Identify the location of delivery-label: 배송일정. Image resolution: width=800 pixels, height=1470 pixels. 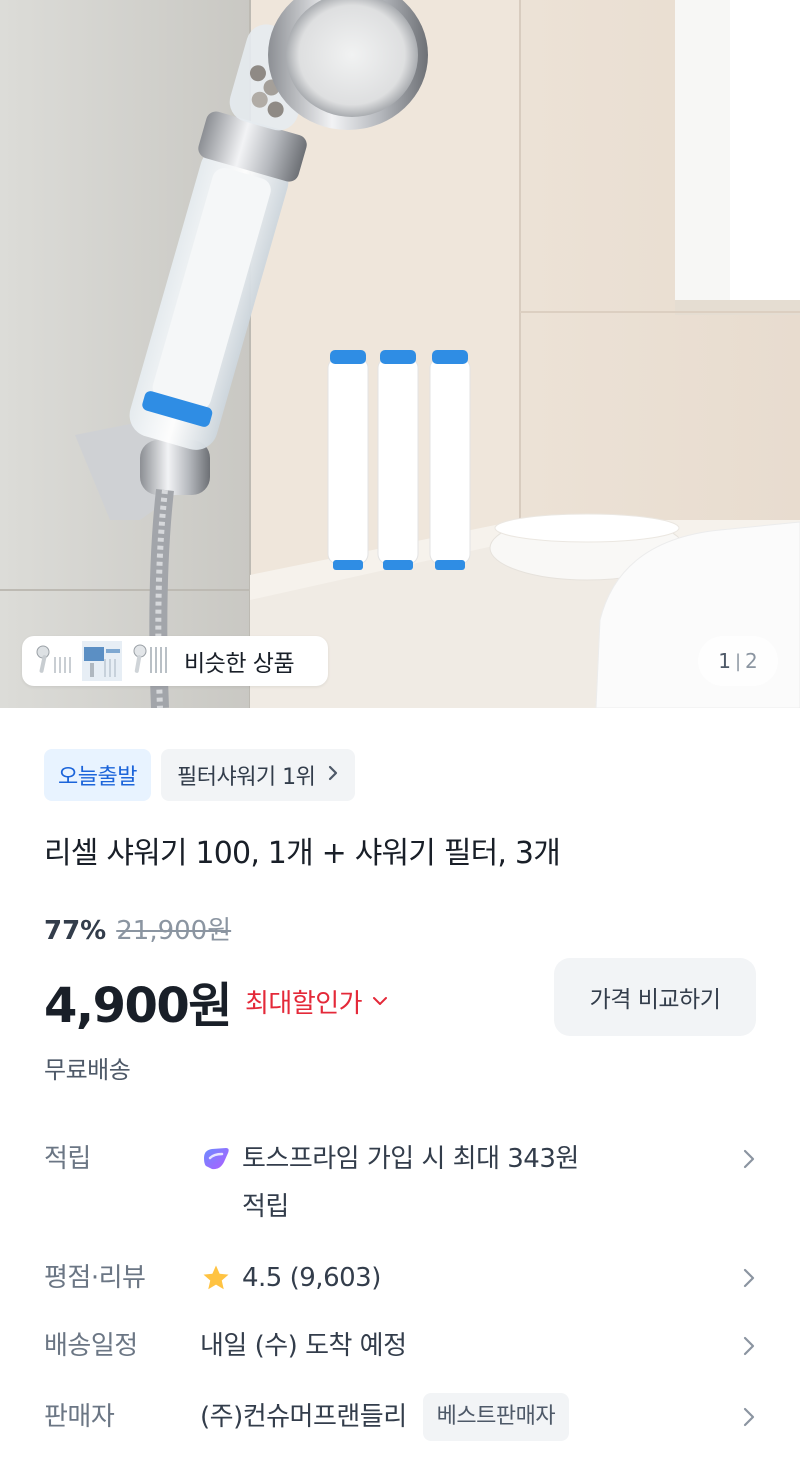
(91, 1346).